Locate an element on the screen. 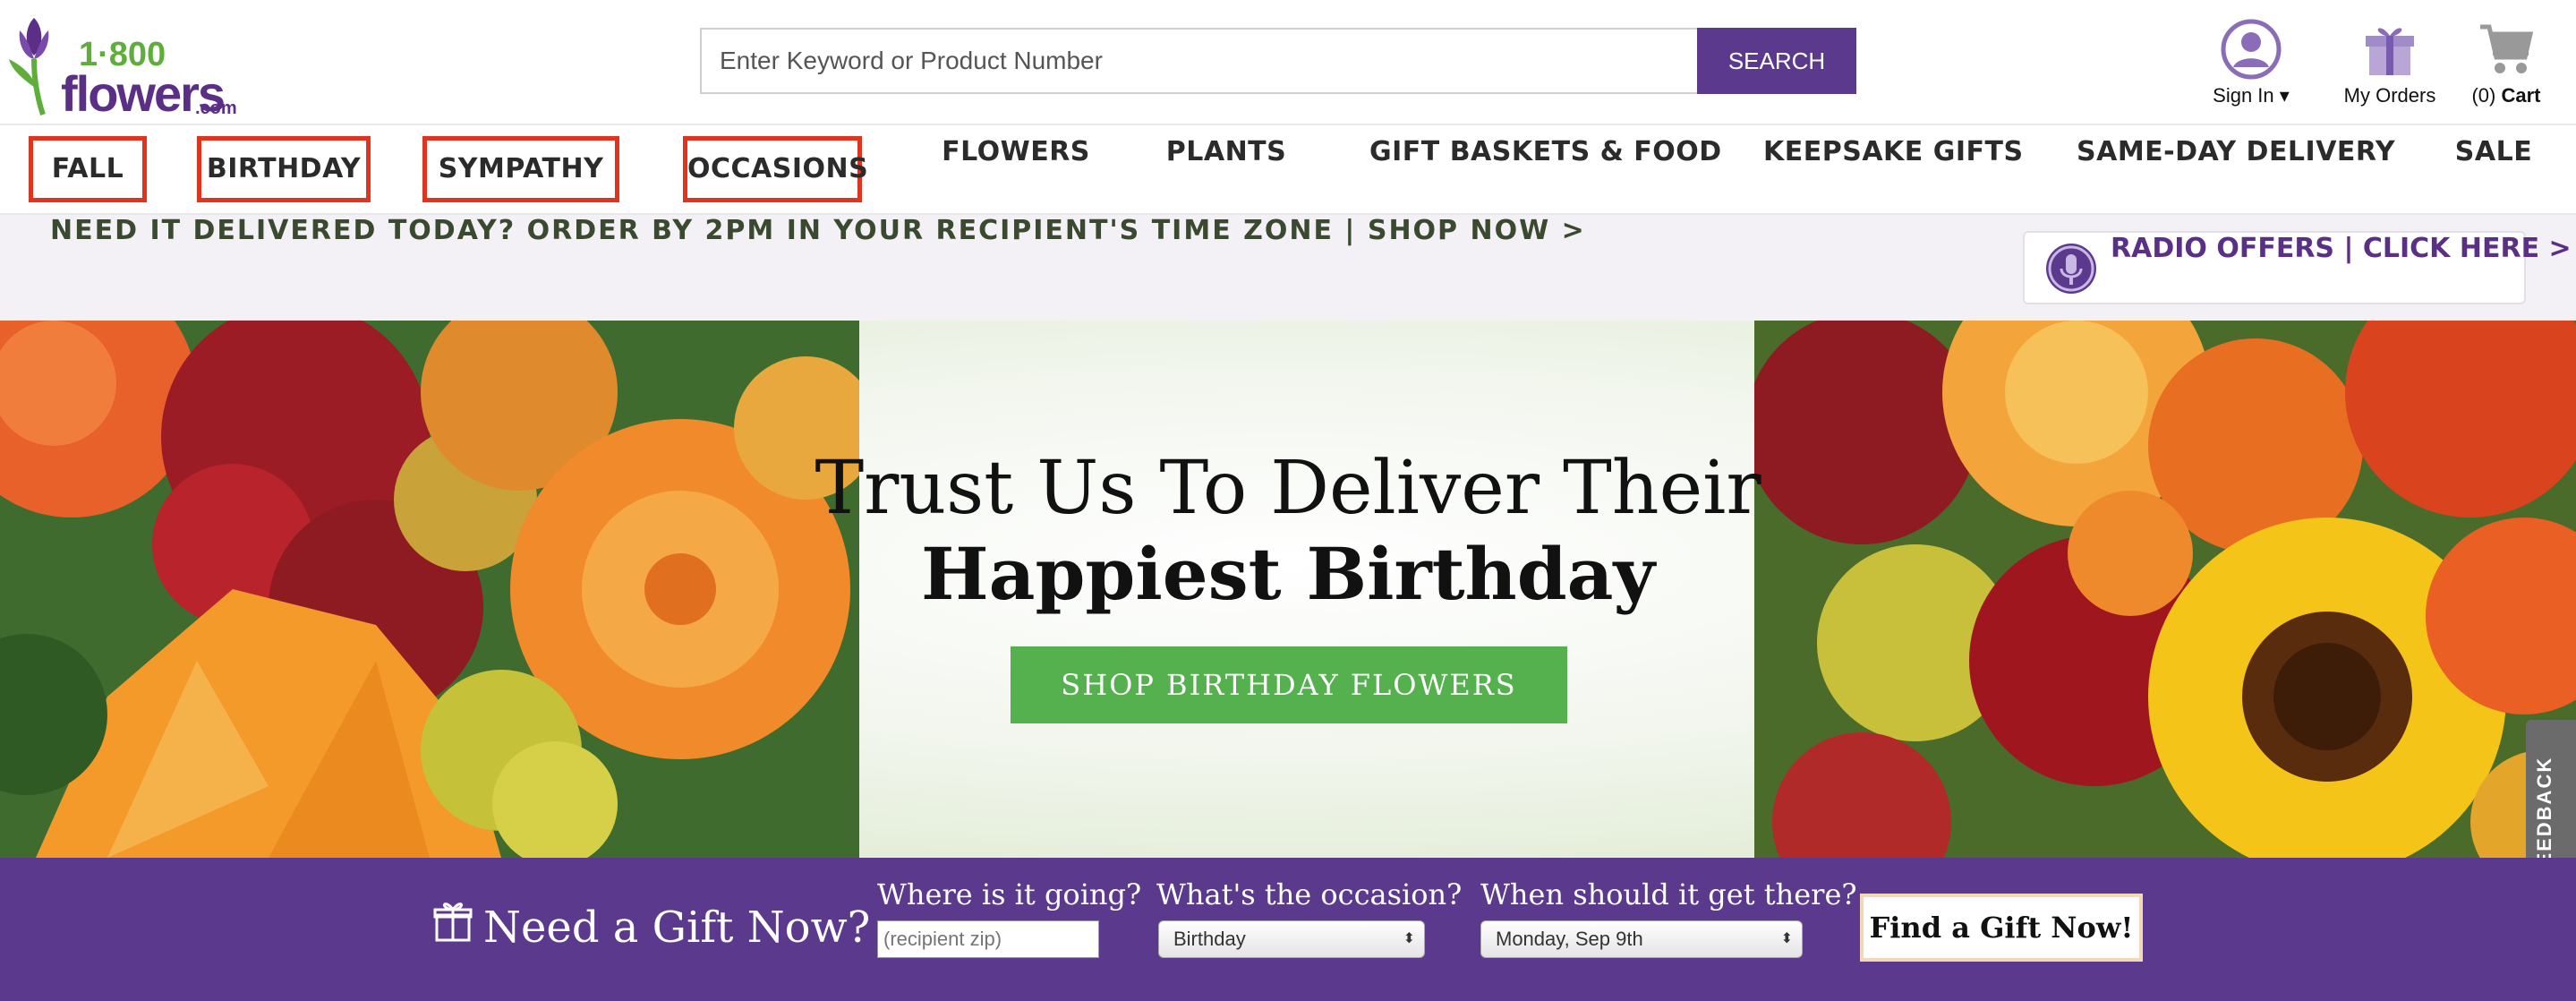  my-orders-link: My Orders is located at coordinates (2390, 62).